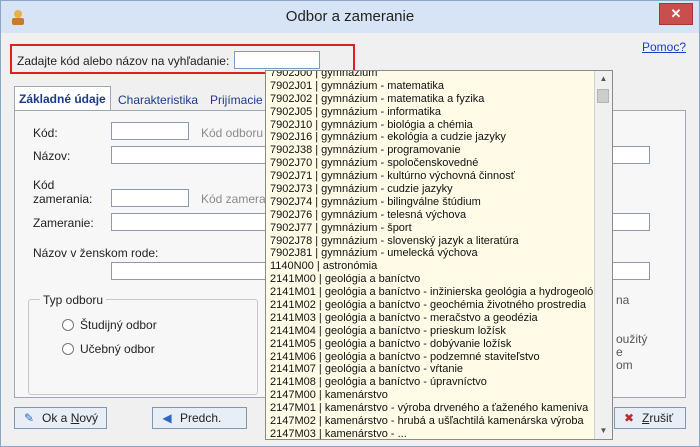 The height and width of the screenshot is (447, 700). I want to click on kod-zamerania-field, so click(150, 198).